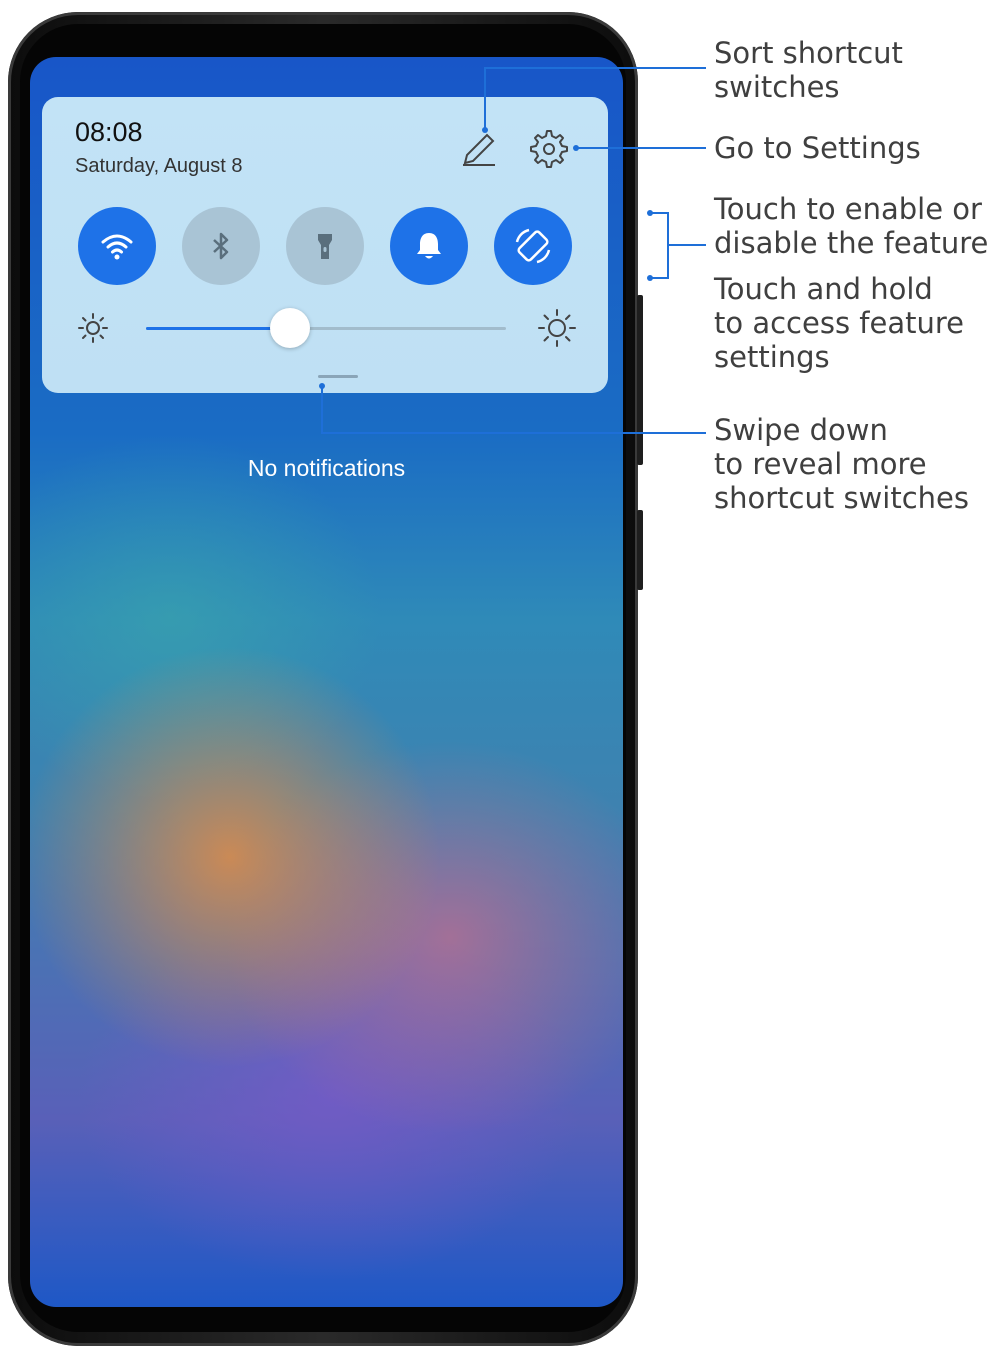 This screenshot has height=1348, width=1003. Describe the element at coordinates (817, 148) in the screenshot. I see `callout-go-to-settings: Go to Settings` at that location.